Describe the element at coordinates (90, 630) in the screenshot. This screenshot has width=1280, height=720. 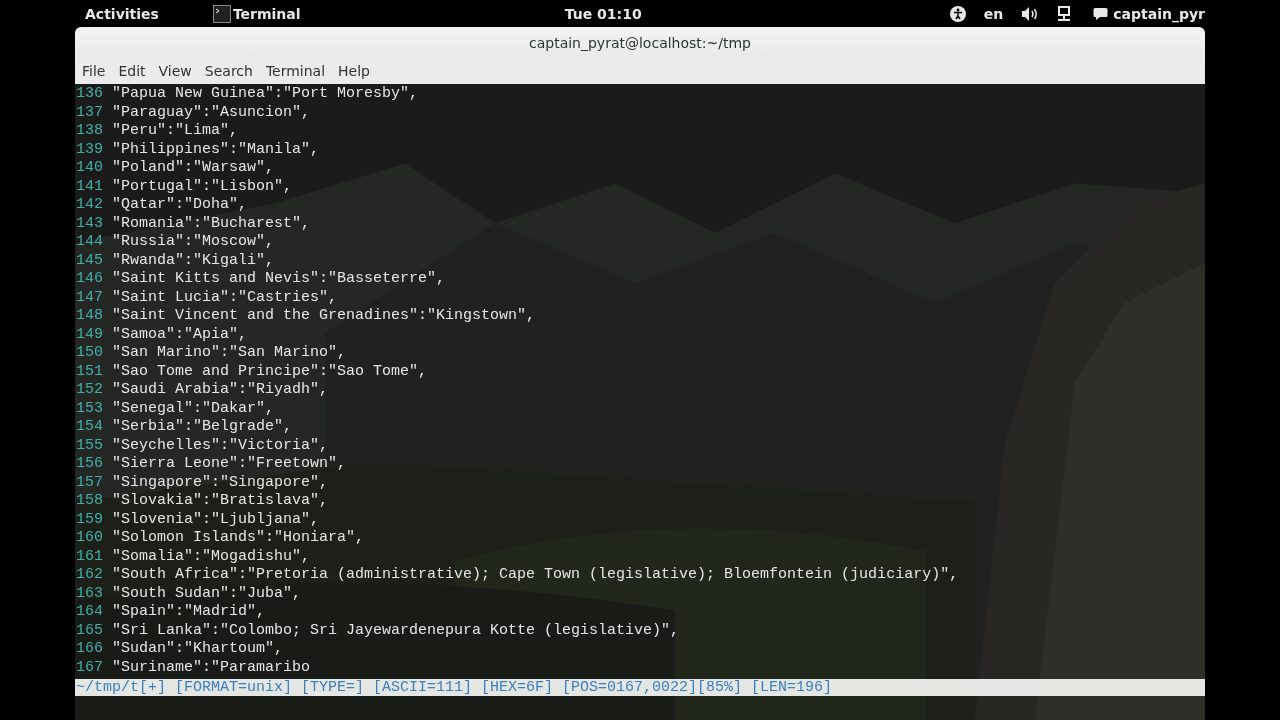
I see `line-number: 165` at that location.